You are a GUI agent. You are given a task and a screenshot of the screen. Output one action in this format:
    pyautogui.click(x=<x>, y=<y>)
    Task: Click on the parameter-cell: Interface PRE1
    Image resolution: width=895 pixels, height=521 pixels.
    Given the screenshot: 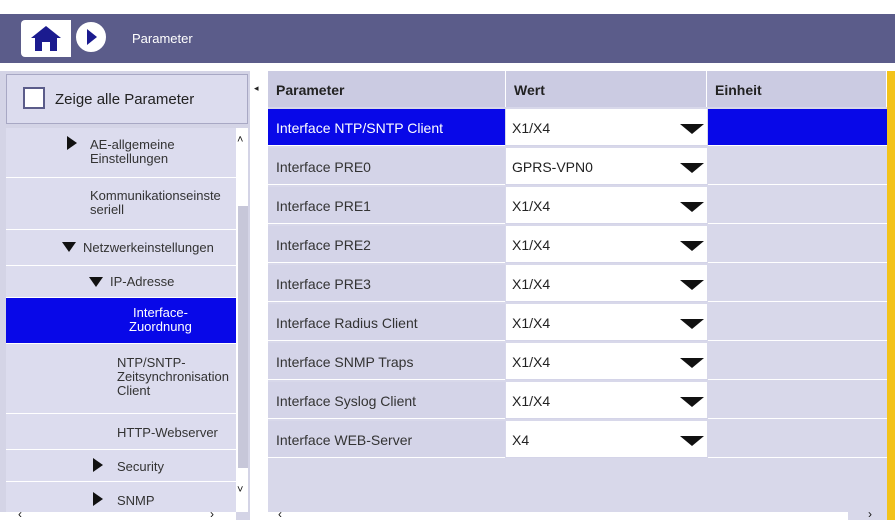 What is the action you would take?
    pyautogui.click(x=386, y=205)
    